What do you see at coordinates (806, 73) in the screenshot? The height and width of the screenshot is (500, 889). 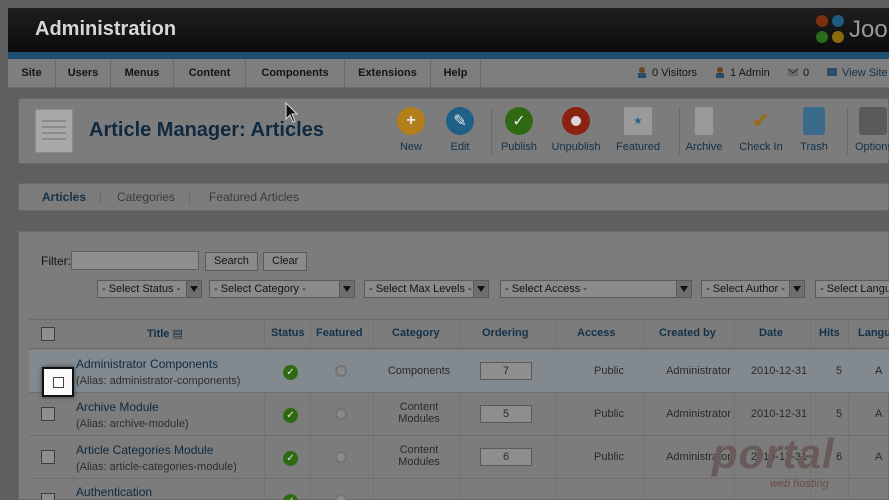 I see `messages-count: 0` at bounding box center [806, 73].